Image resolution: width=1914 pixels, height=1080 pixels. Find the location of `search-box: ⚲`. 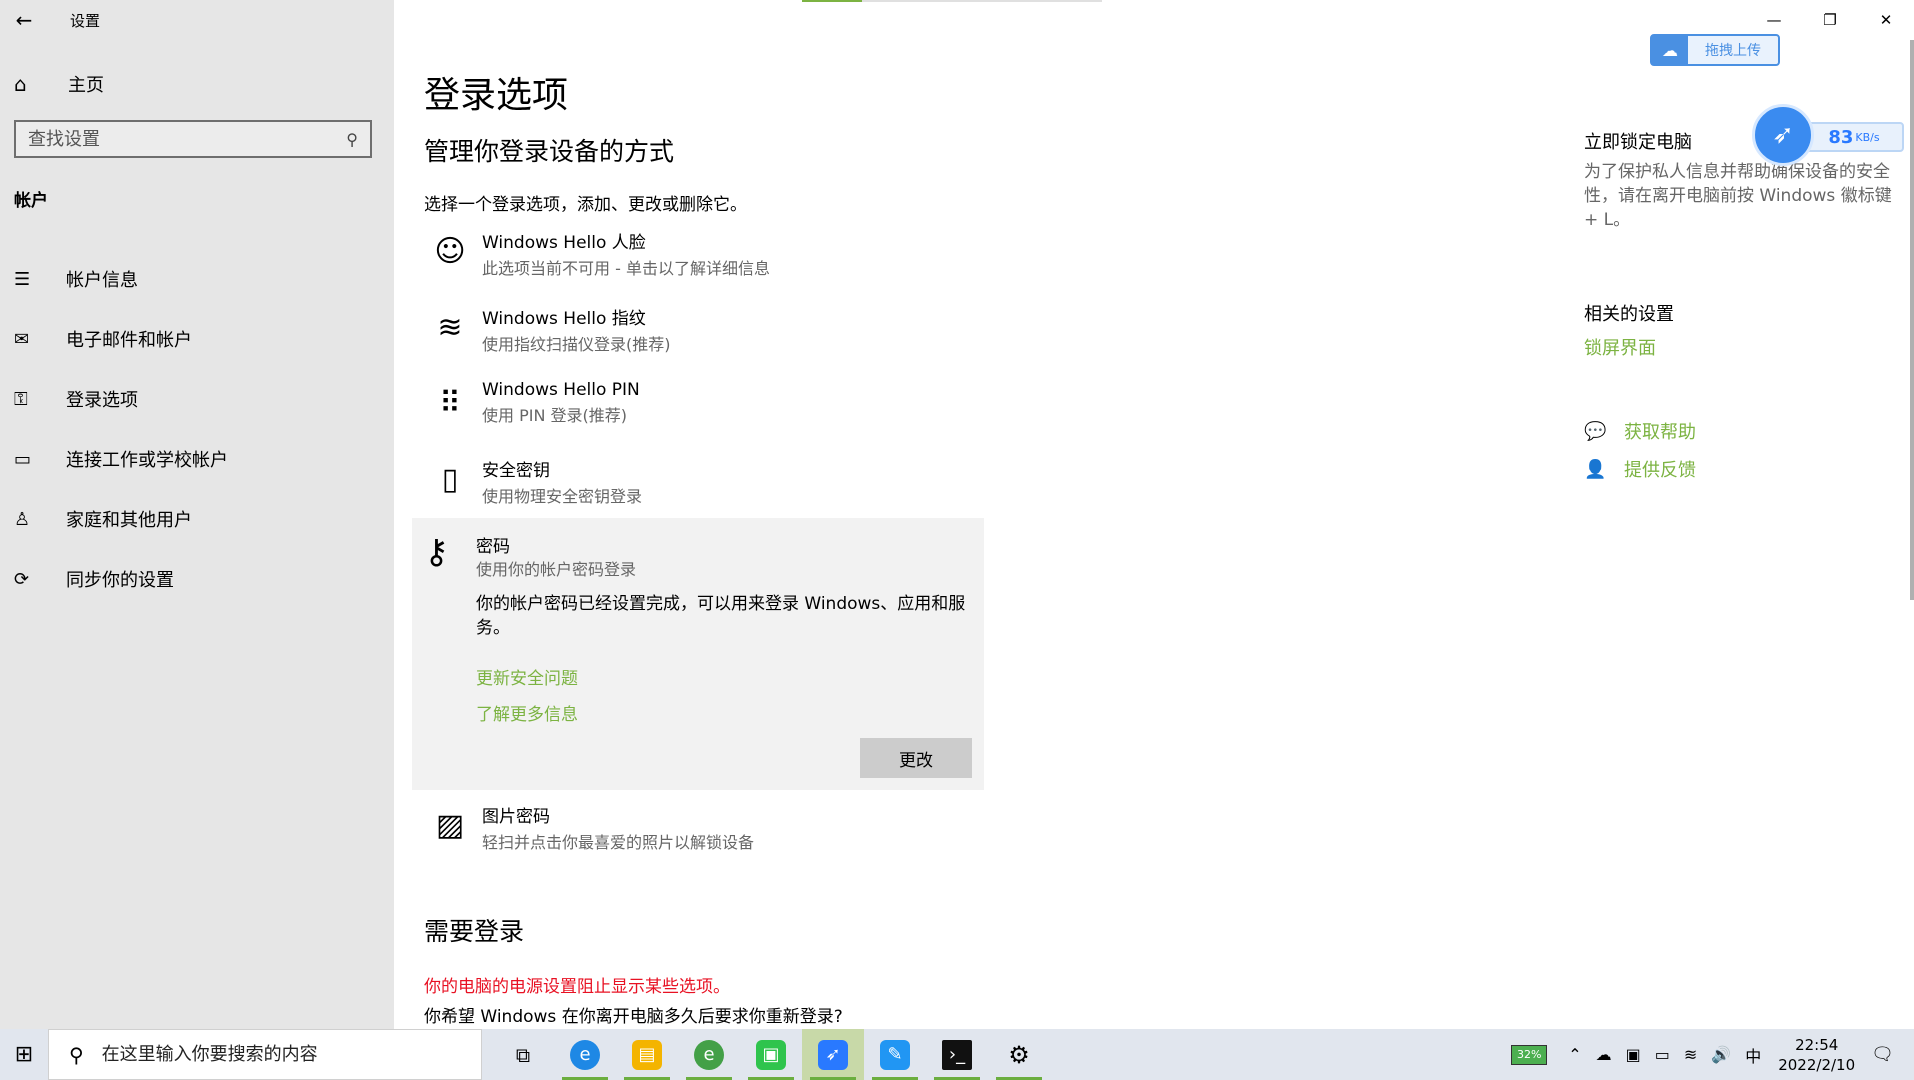

search-box: ⚲ is located at coordinates (193, 139).